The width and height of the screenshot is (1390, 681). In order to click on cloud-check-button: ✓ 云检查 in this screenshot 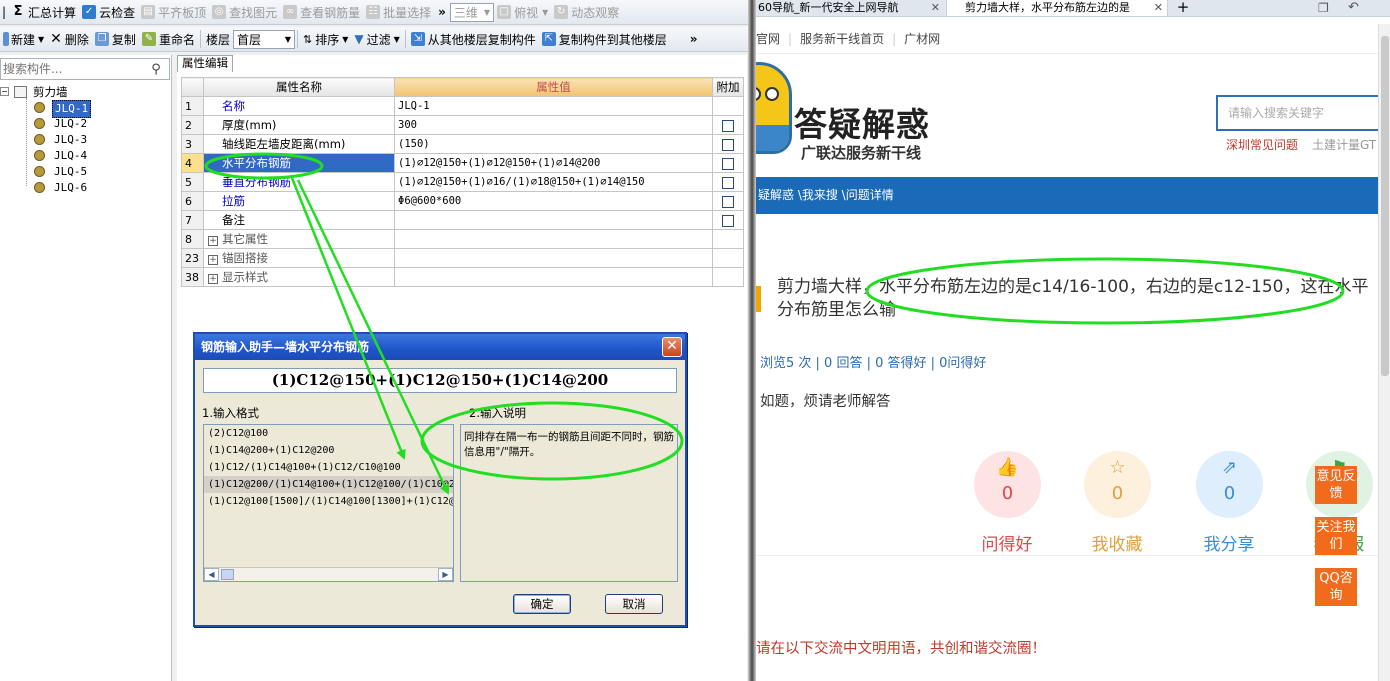, I will do `click(108, 12)`.